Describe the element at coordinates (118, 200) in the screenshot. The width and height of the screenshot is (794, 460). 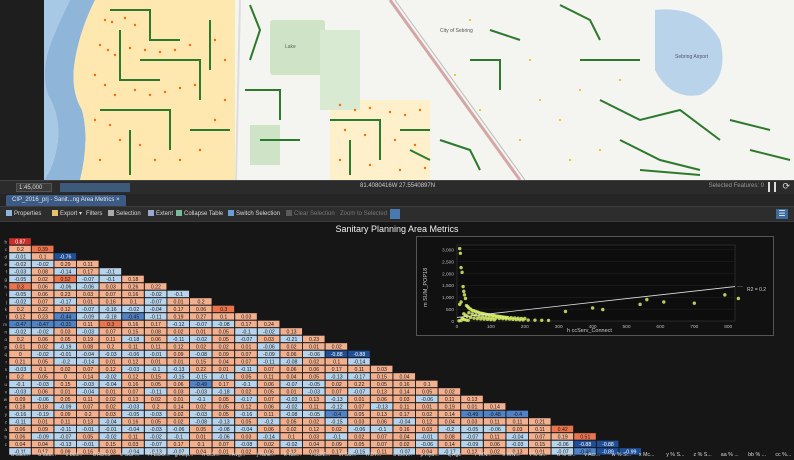
I see `close-icon: ×` at that location.